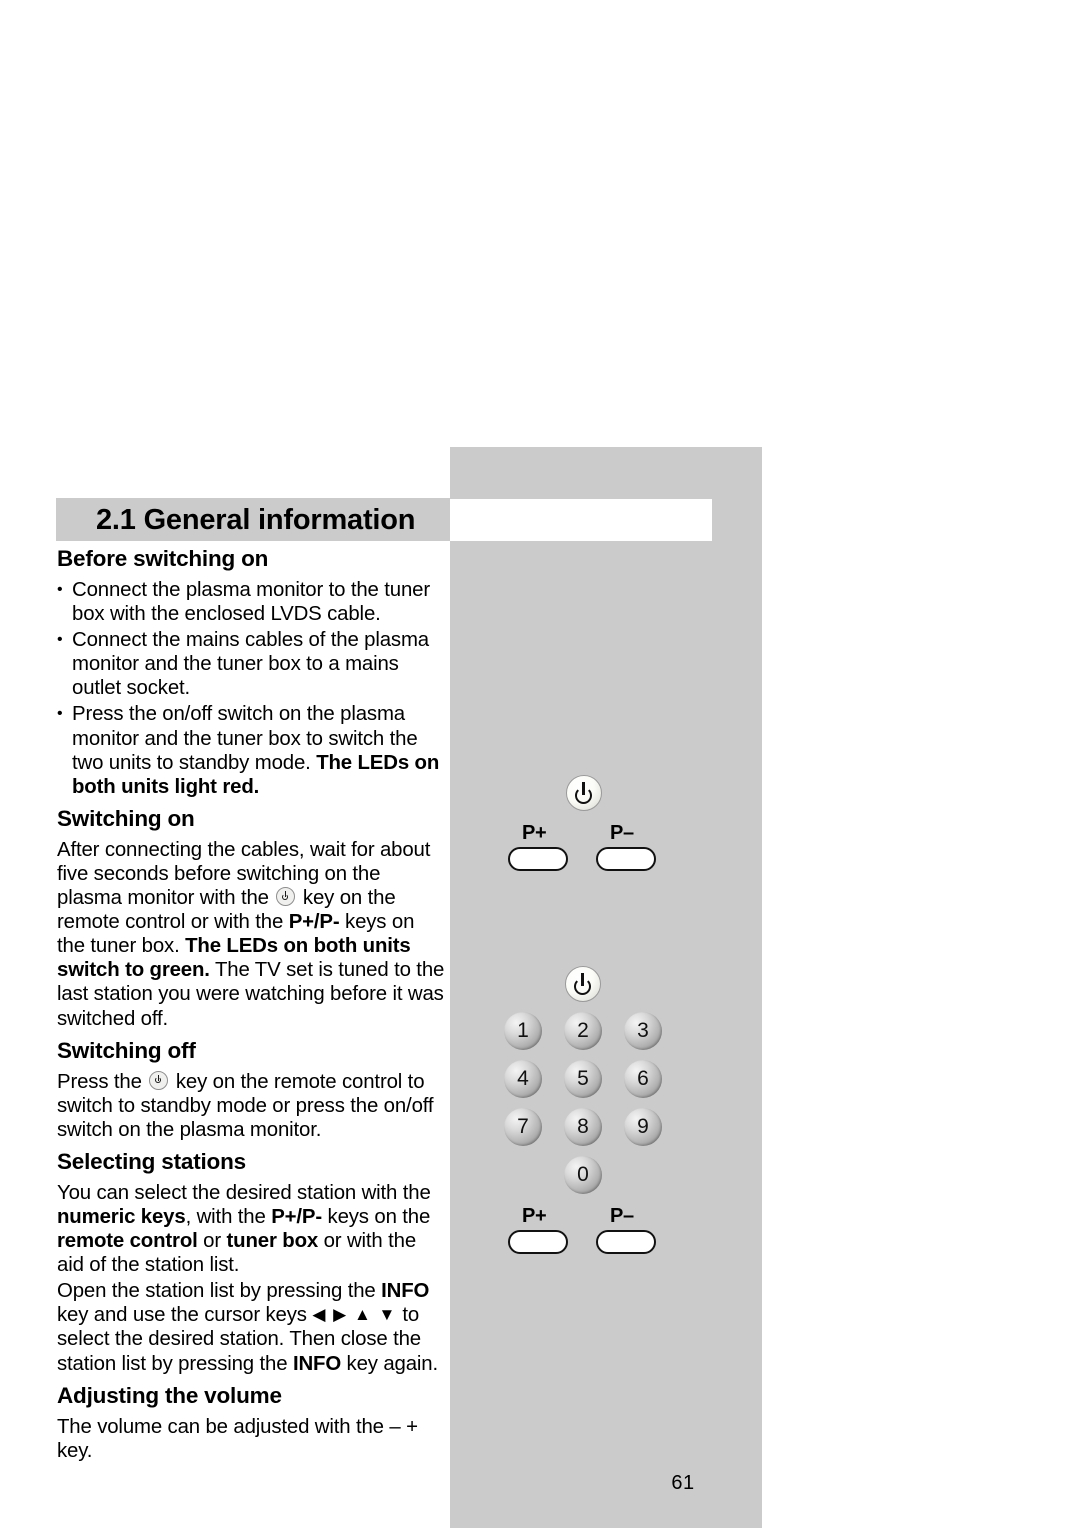 Image resolution: width=1080 pixels, height=1528 pixels. Describe the element at coordinates (583, 1127) in the screenshot. I see `remote-key-8: 8` at that location.